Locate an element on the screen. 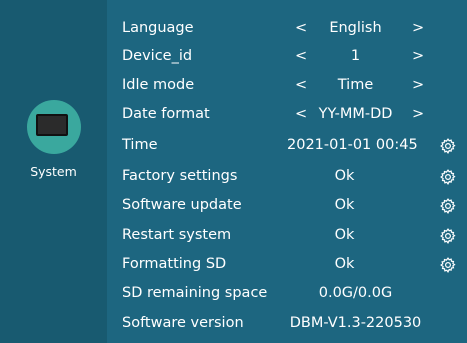 The height and width of the screenshot is (343, 467). setting-row-idle-mode: Idle mode < Time > is located at coordinates (287, 85).